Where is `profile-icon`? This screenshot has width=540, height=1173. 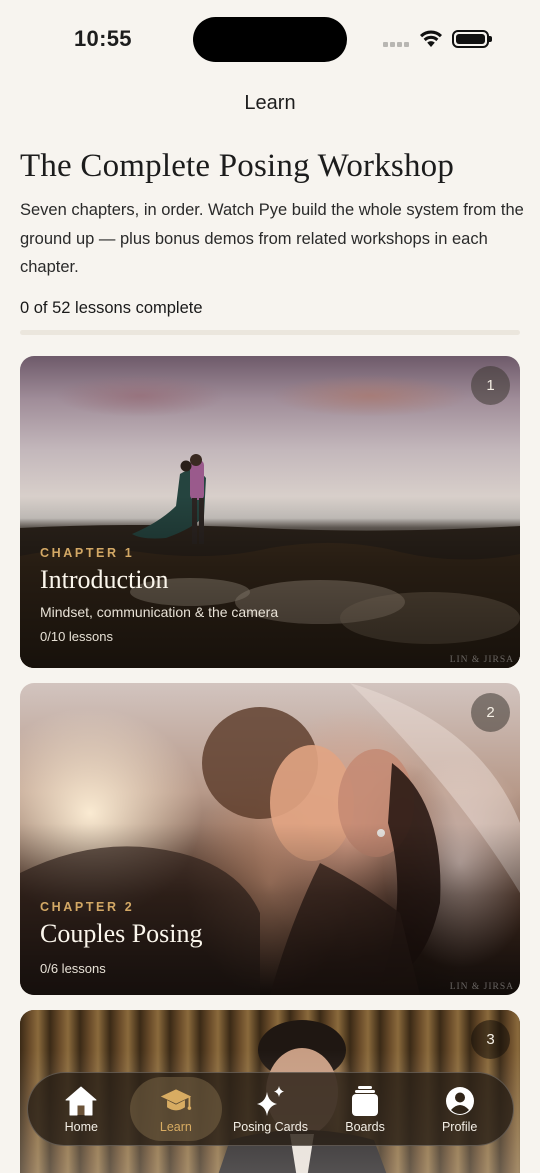
profile-icon is located at coordinates (460, 1101).